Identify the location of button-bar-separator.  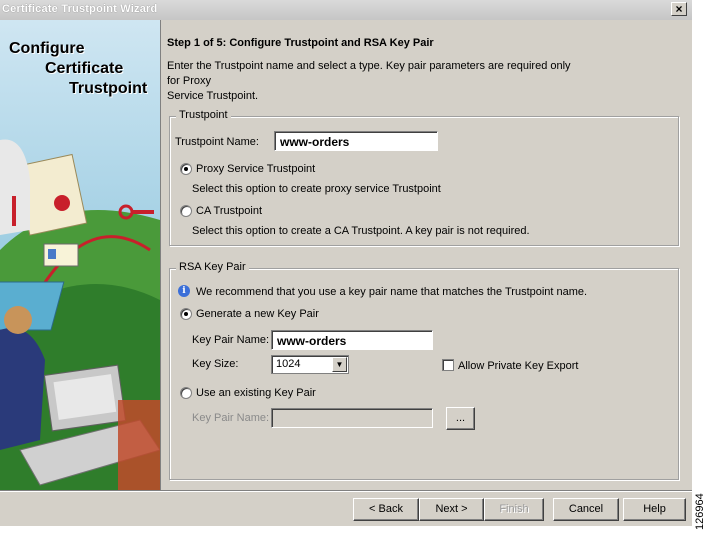
(346, 490).